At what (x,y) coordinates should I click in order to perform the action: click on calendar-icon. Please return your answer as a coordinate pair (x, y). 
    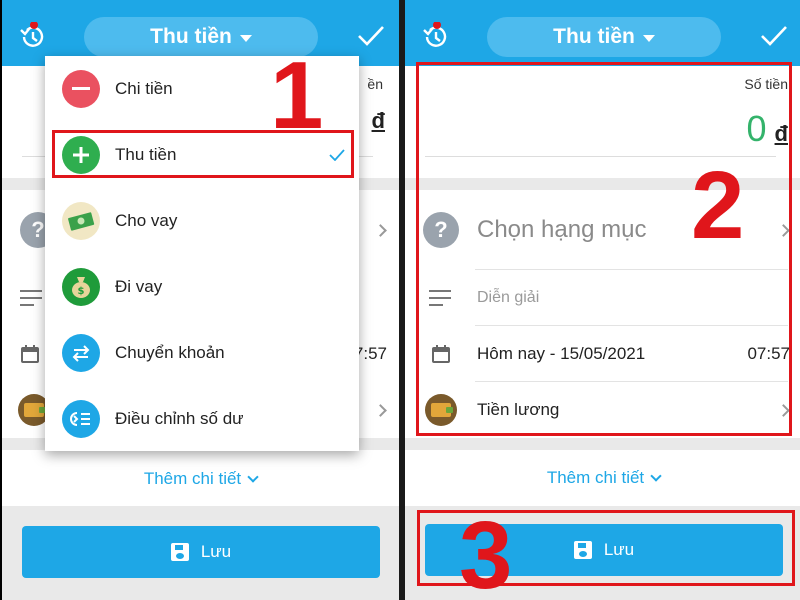
    Looking at the image, I should click on (30, 354).